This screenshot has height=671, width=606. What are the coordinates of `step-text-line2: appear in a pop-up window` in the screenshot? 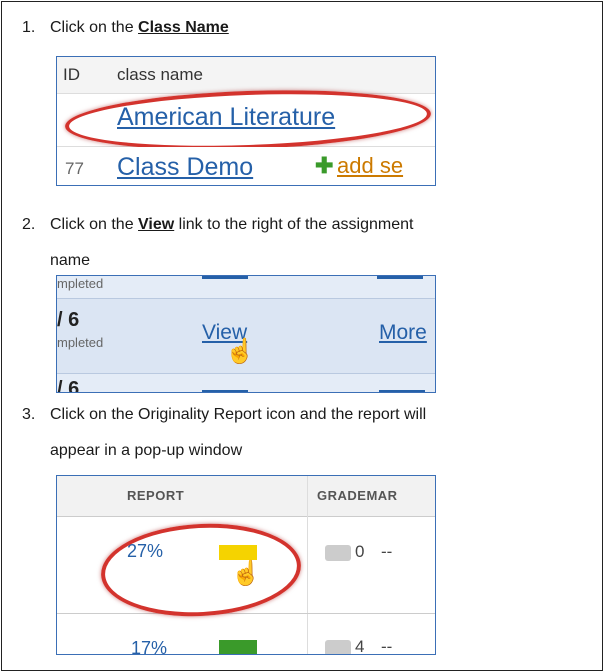 It's located at (146, 450).